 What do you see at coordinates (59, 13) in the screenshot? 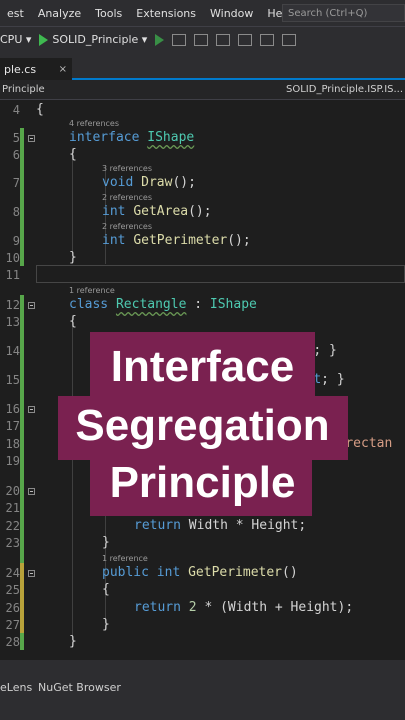
I see `menu-item-analyze: Analyze` at bounding box center [59, 13].